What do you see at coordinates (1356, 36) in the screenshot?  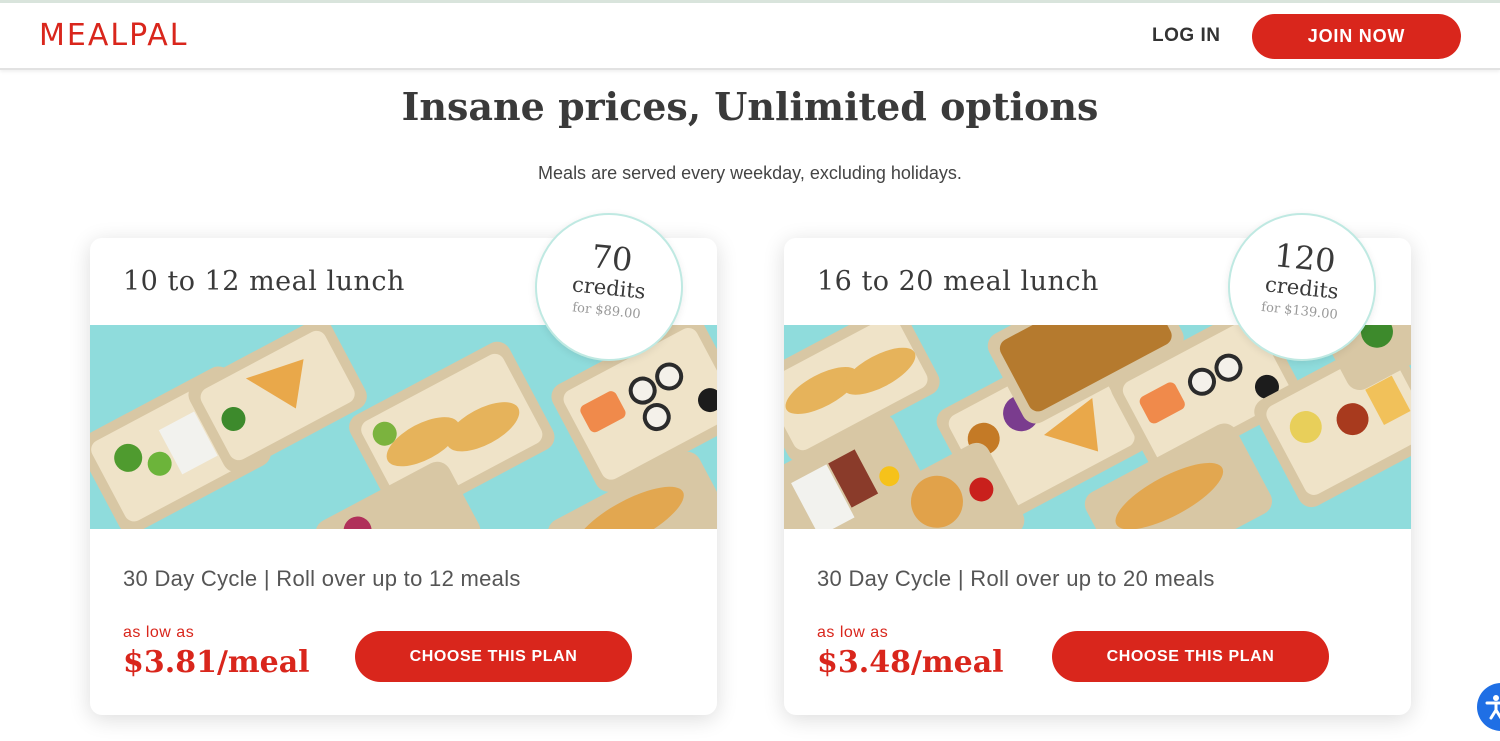 I see `join-now-button: JOIN NOW` at bounding box center [1356, 36].